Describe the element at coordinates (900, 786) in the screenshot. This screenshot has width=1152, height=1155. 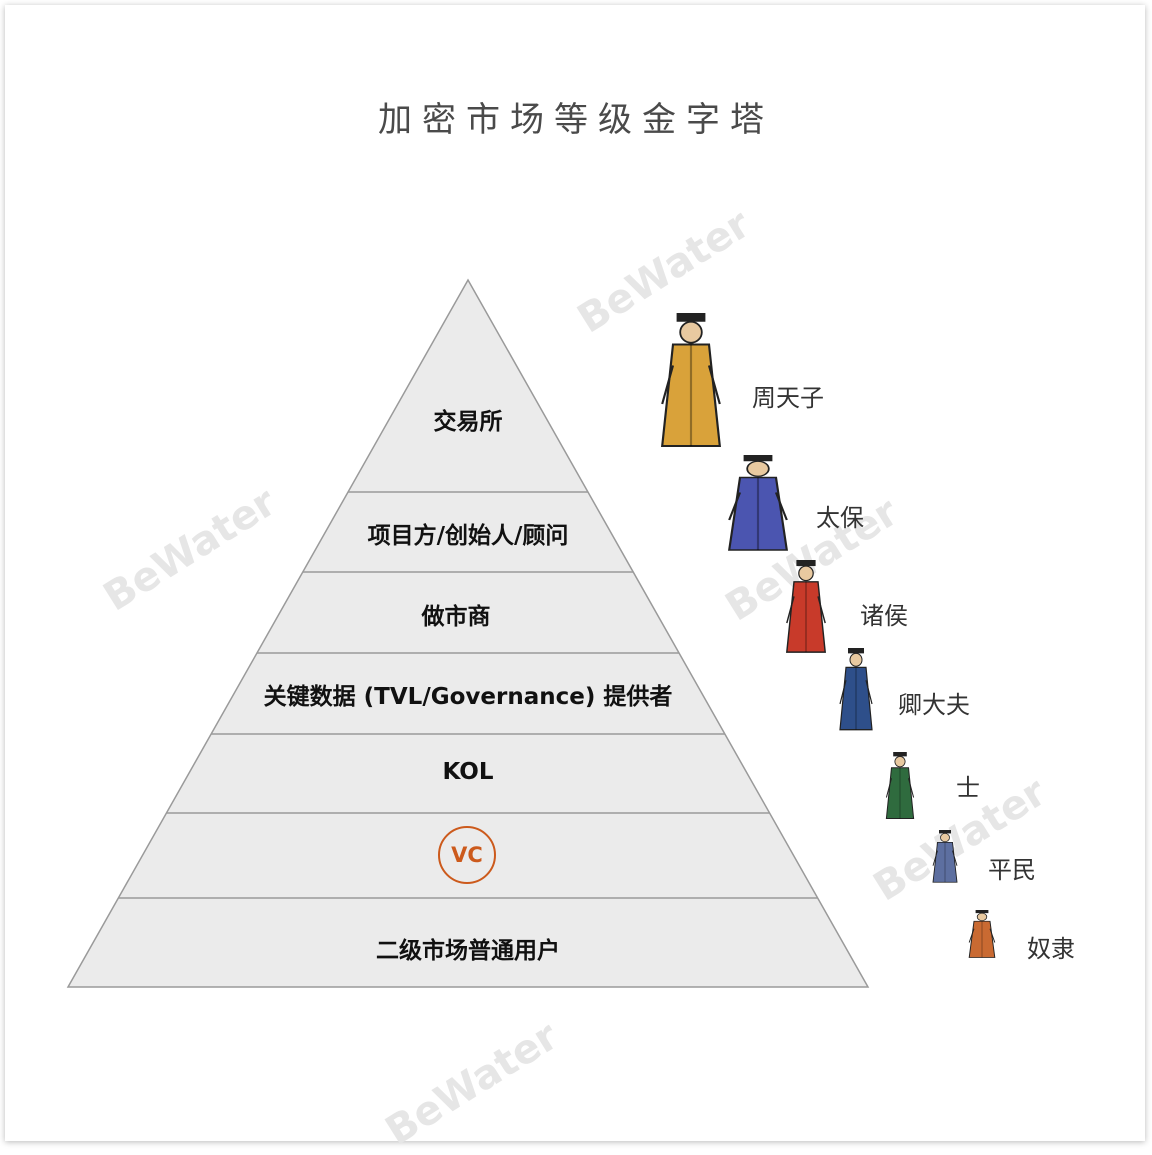
I see `scholar-figure` at that location.